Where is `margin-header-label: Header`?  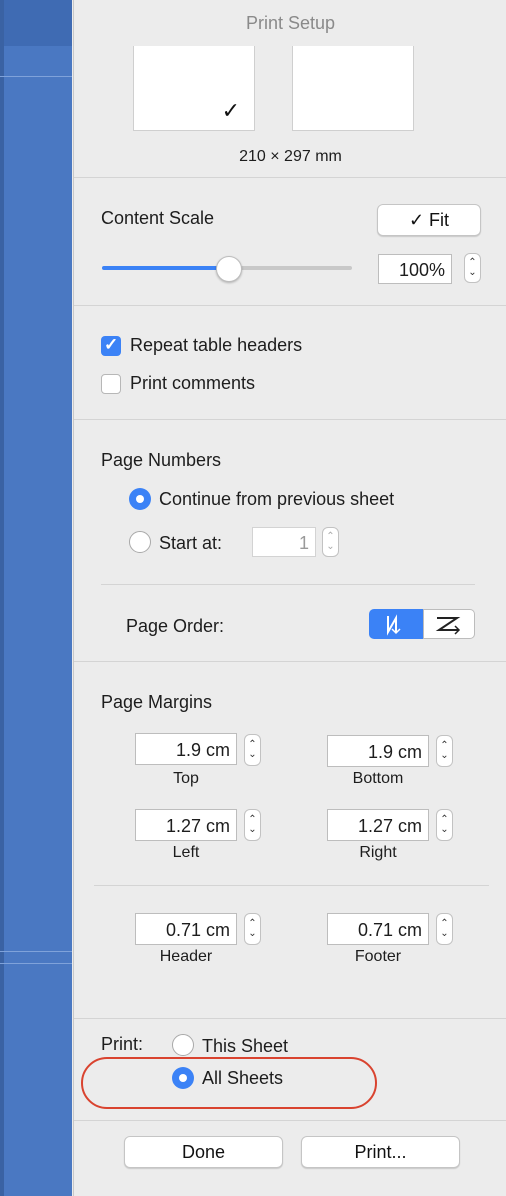
margin-header-label: Header is located at coordinates (186, 956).